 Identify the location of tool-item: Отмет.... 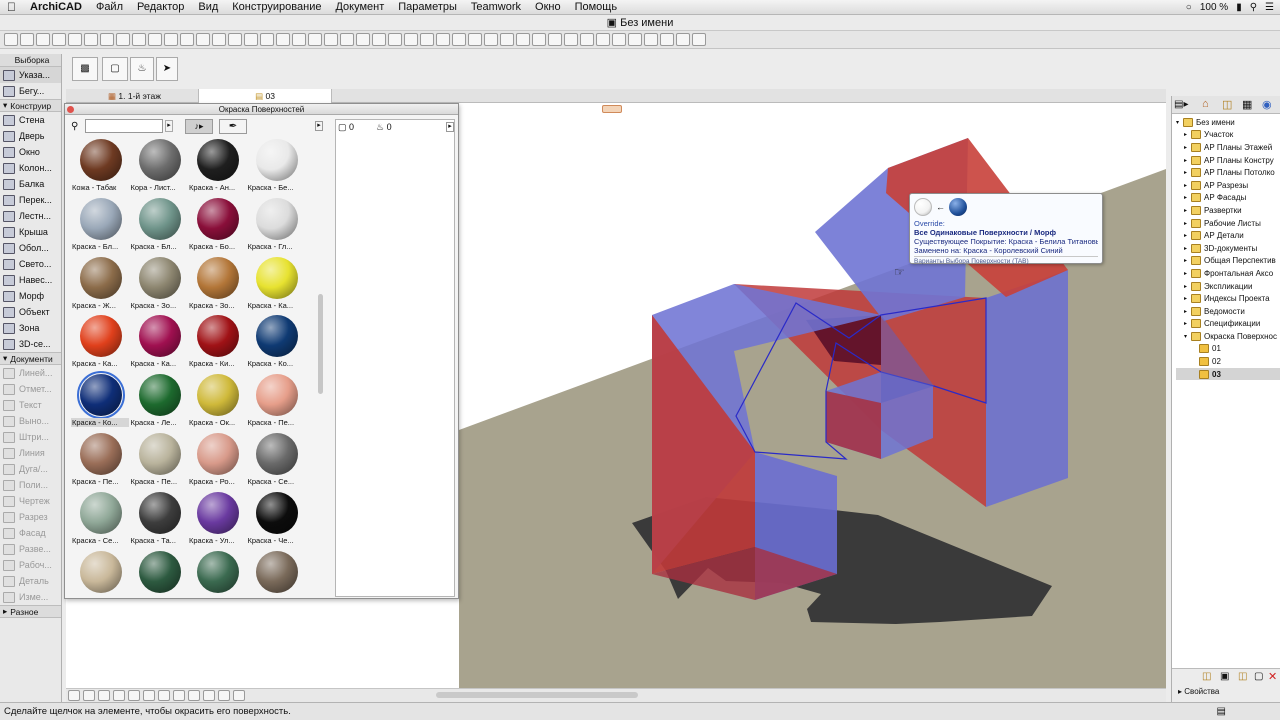
(30, 389).